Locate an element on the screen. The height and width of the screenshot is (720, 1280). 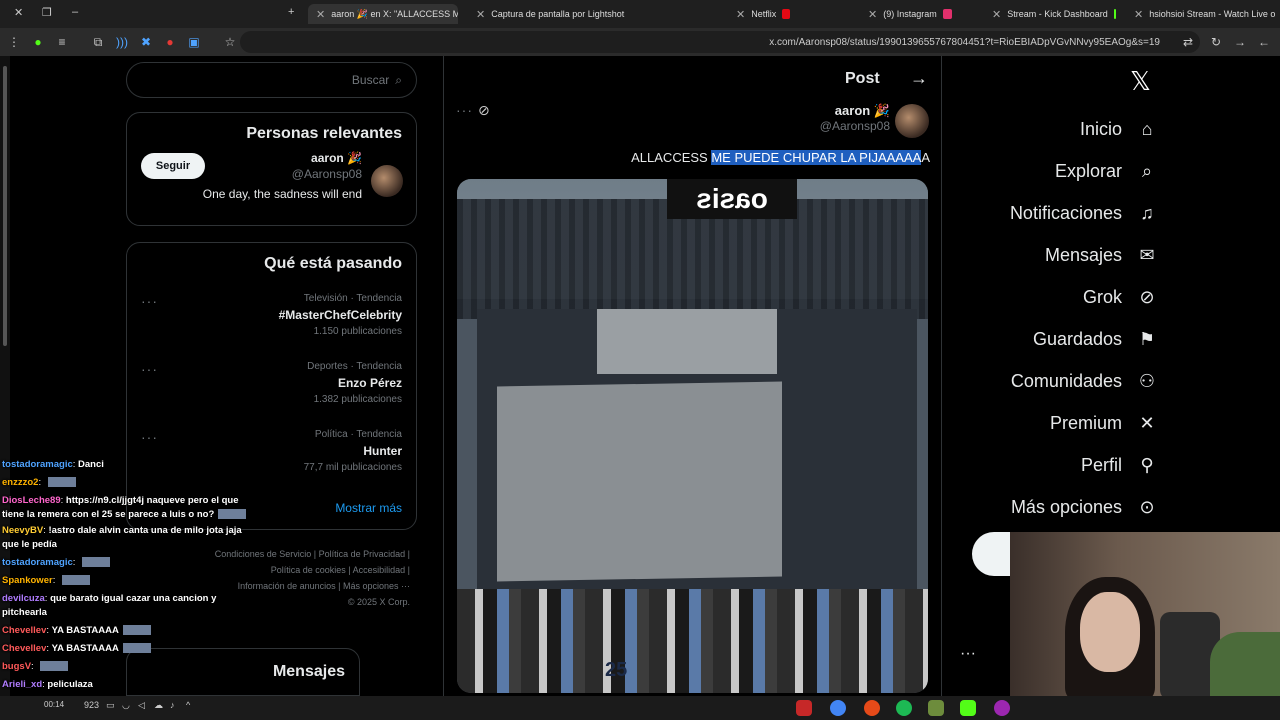
suggested-user-handle: @Aaronsp08 is located at coordinates (327, 174).